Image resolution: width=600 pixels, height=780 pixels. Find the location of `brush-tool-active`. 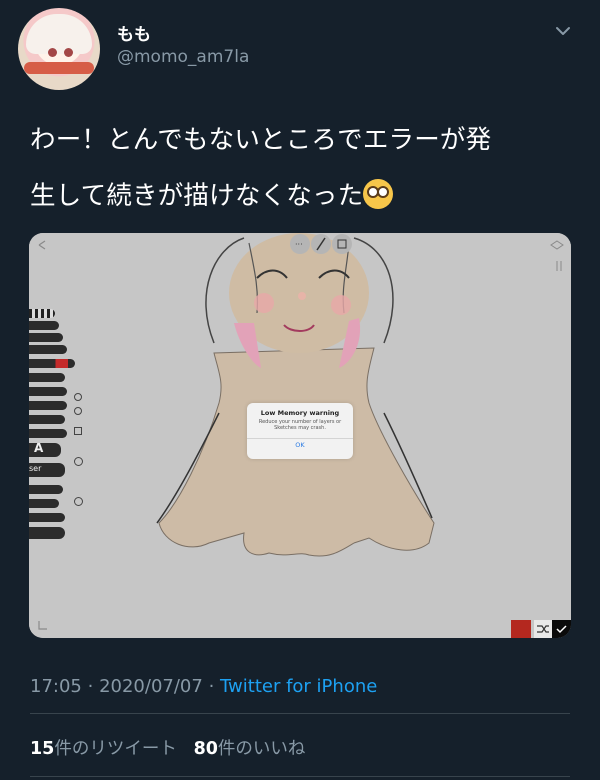

brush-tool-active is located at coordinates (52, 363).